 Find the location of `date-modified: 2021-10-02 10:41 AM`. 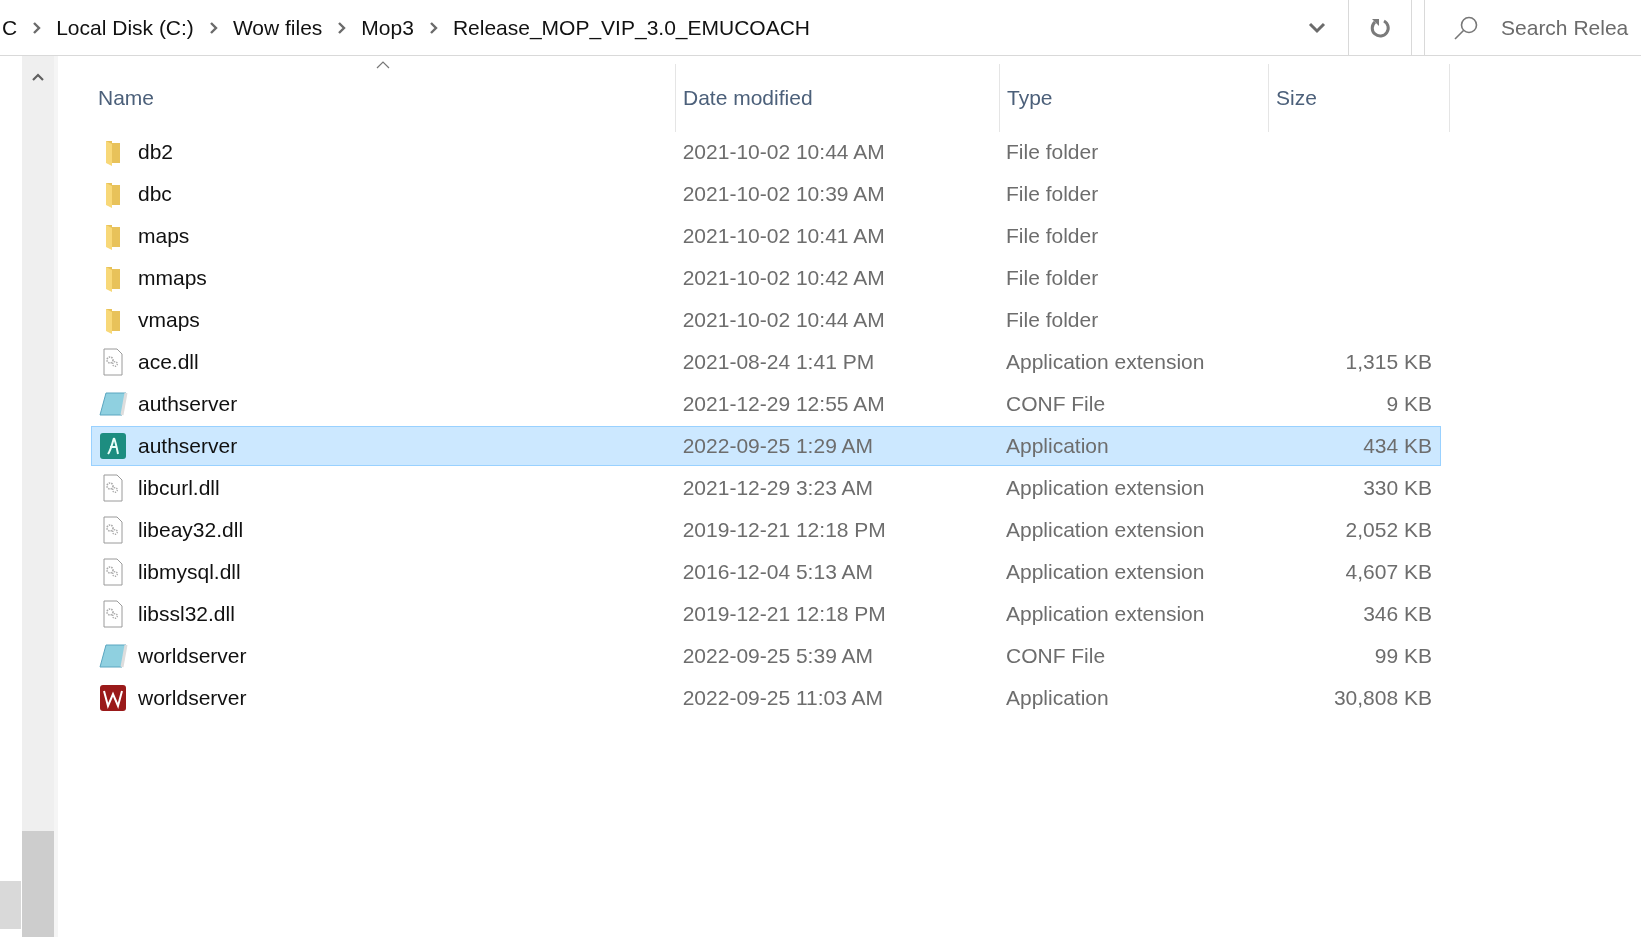

date-modified: 2021-10-02 10:41 AM is located at coordinates (783, 236).